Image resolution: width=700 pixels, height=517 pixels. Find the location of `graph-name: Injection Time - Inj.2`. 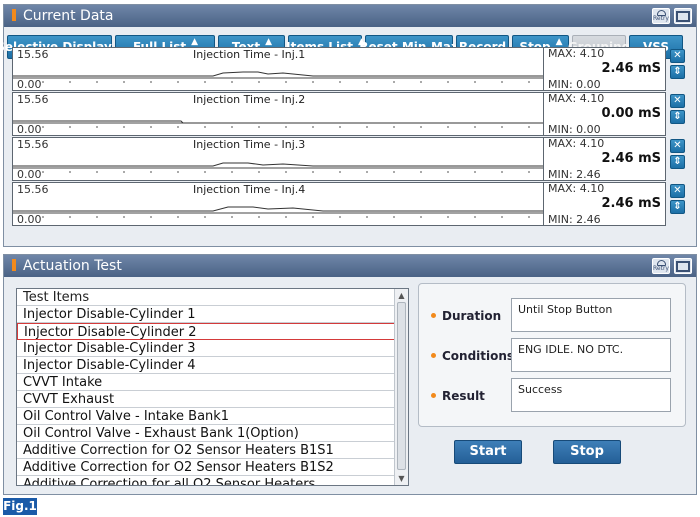

graph-name: Injection Time - Inj.2 is located at coordinates (249, 99).